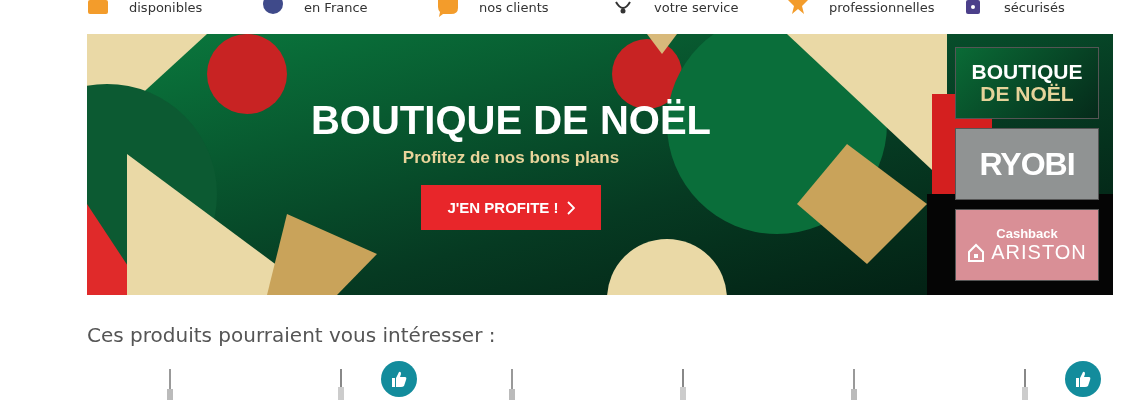 The height and width of the screenshot is (400, 1140). I want to click on ryobi-tile: RYOBI, so click(1027, 164).